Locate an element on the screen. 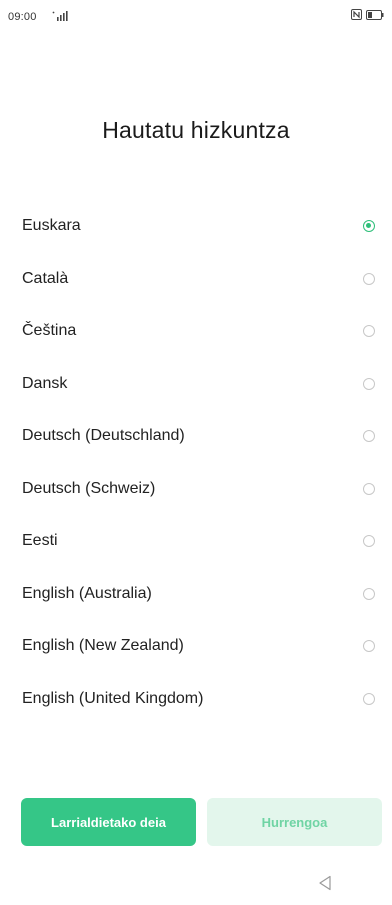  language-label: Català is located at coordinates (45, 278).